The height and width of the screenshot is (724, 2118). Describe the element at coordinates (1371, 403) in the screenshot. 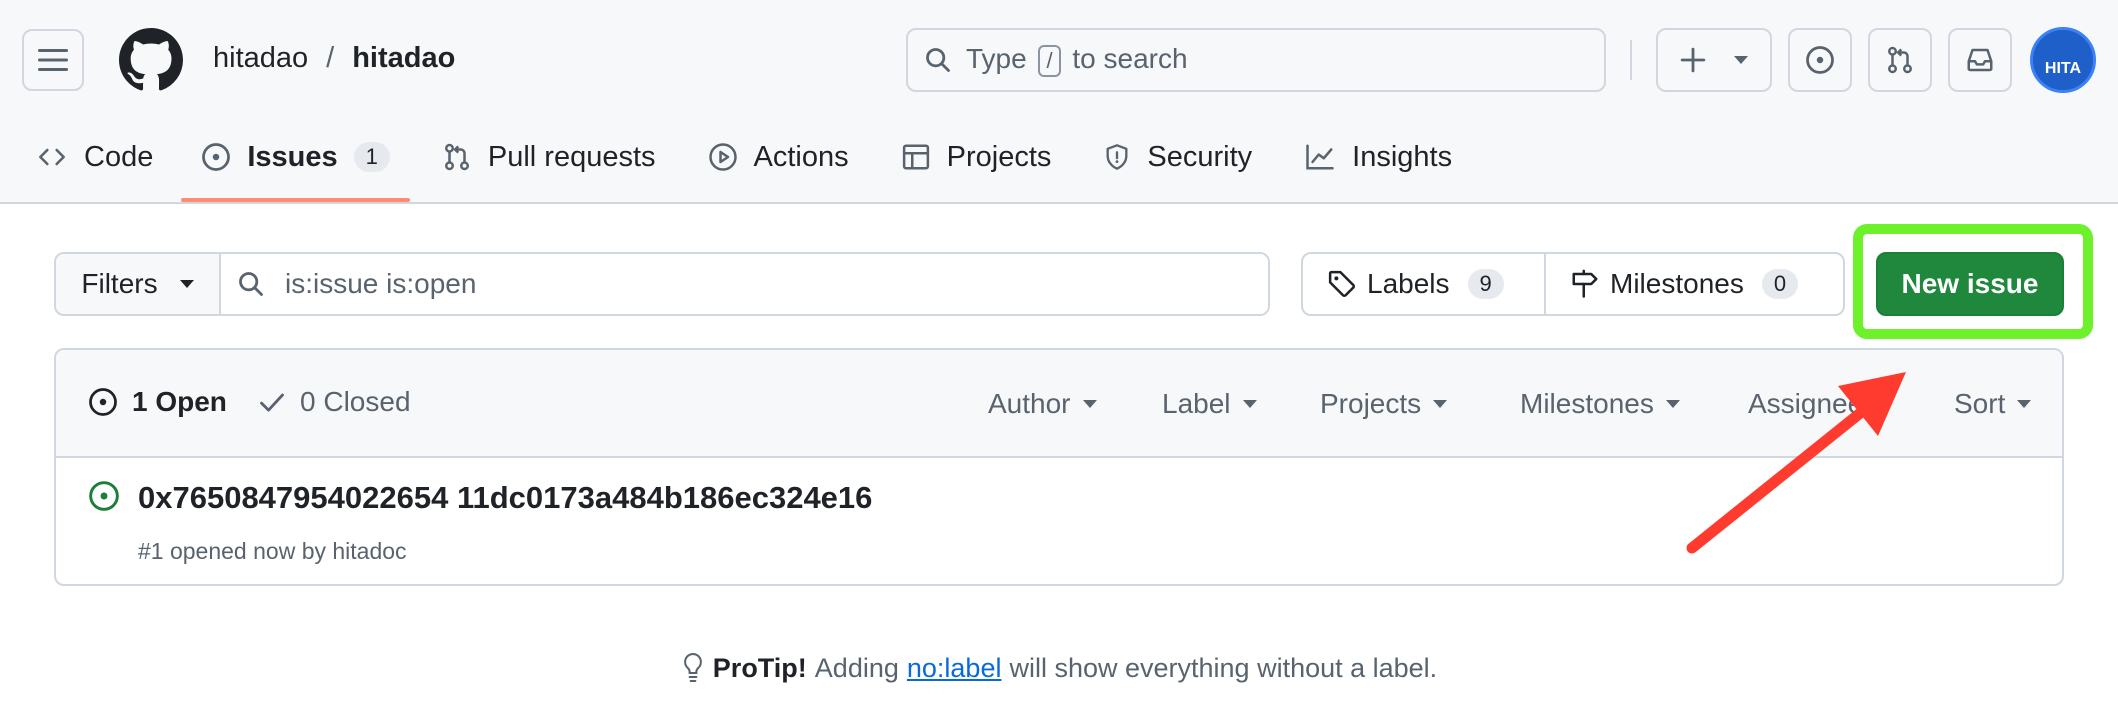

I see `selector-label: Projects` at that location.